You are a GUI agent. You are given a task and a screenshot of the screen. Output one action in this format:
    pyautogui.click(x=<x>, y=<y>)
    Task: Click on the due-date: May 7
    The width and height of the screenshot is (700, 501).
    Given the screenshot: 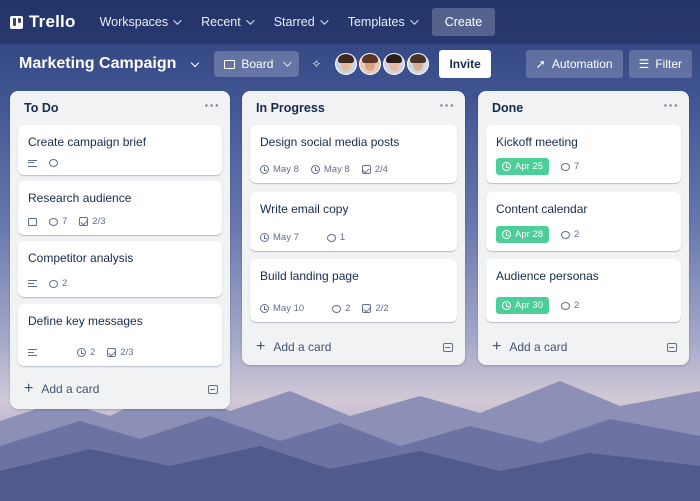 What is the action you would take?
    pyautogui.click(x=286, y=237)
    